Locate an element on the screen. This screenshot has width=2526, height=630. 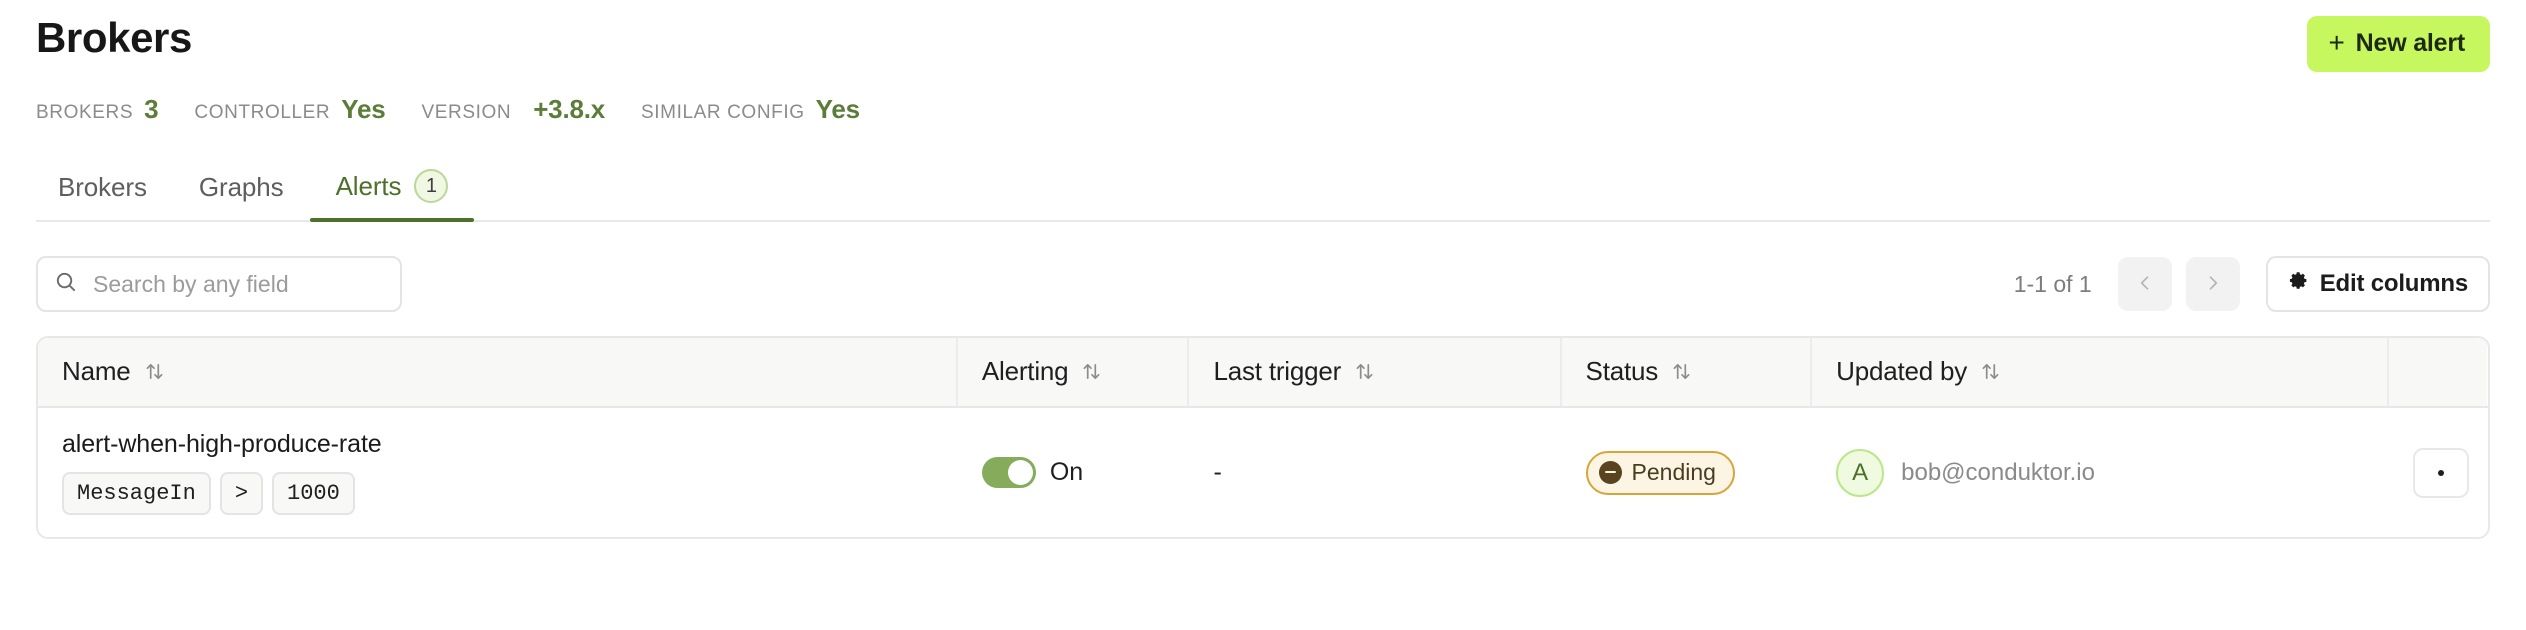
status-badge-label: Pending is located at coordinates (1673, 471).